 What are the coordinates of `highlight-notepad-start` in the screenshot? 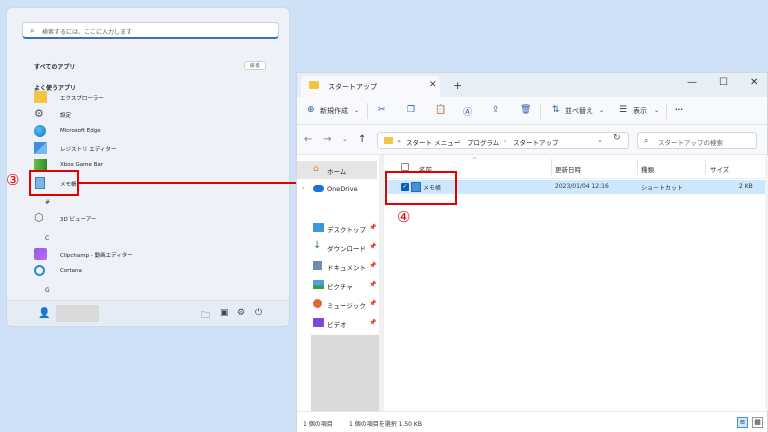 It's located at (54, 183).